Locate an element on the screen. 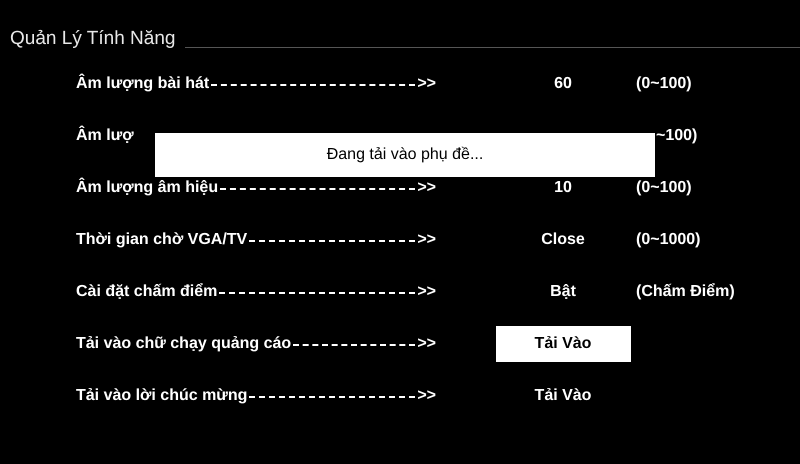 This screenshot has height=464, width=800. range-text: (Chấm Điểm) is located at coordinates (686, 292).